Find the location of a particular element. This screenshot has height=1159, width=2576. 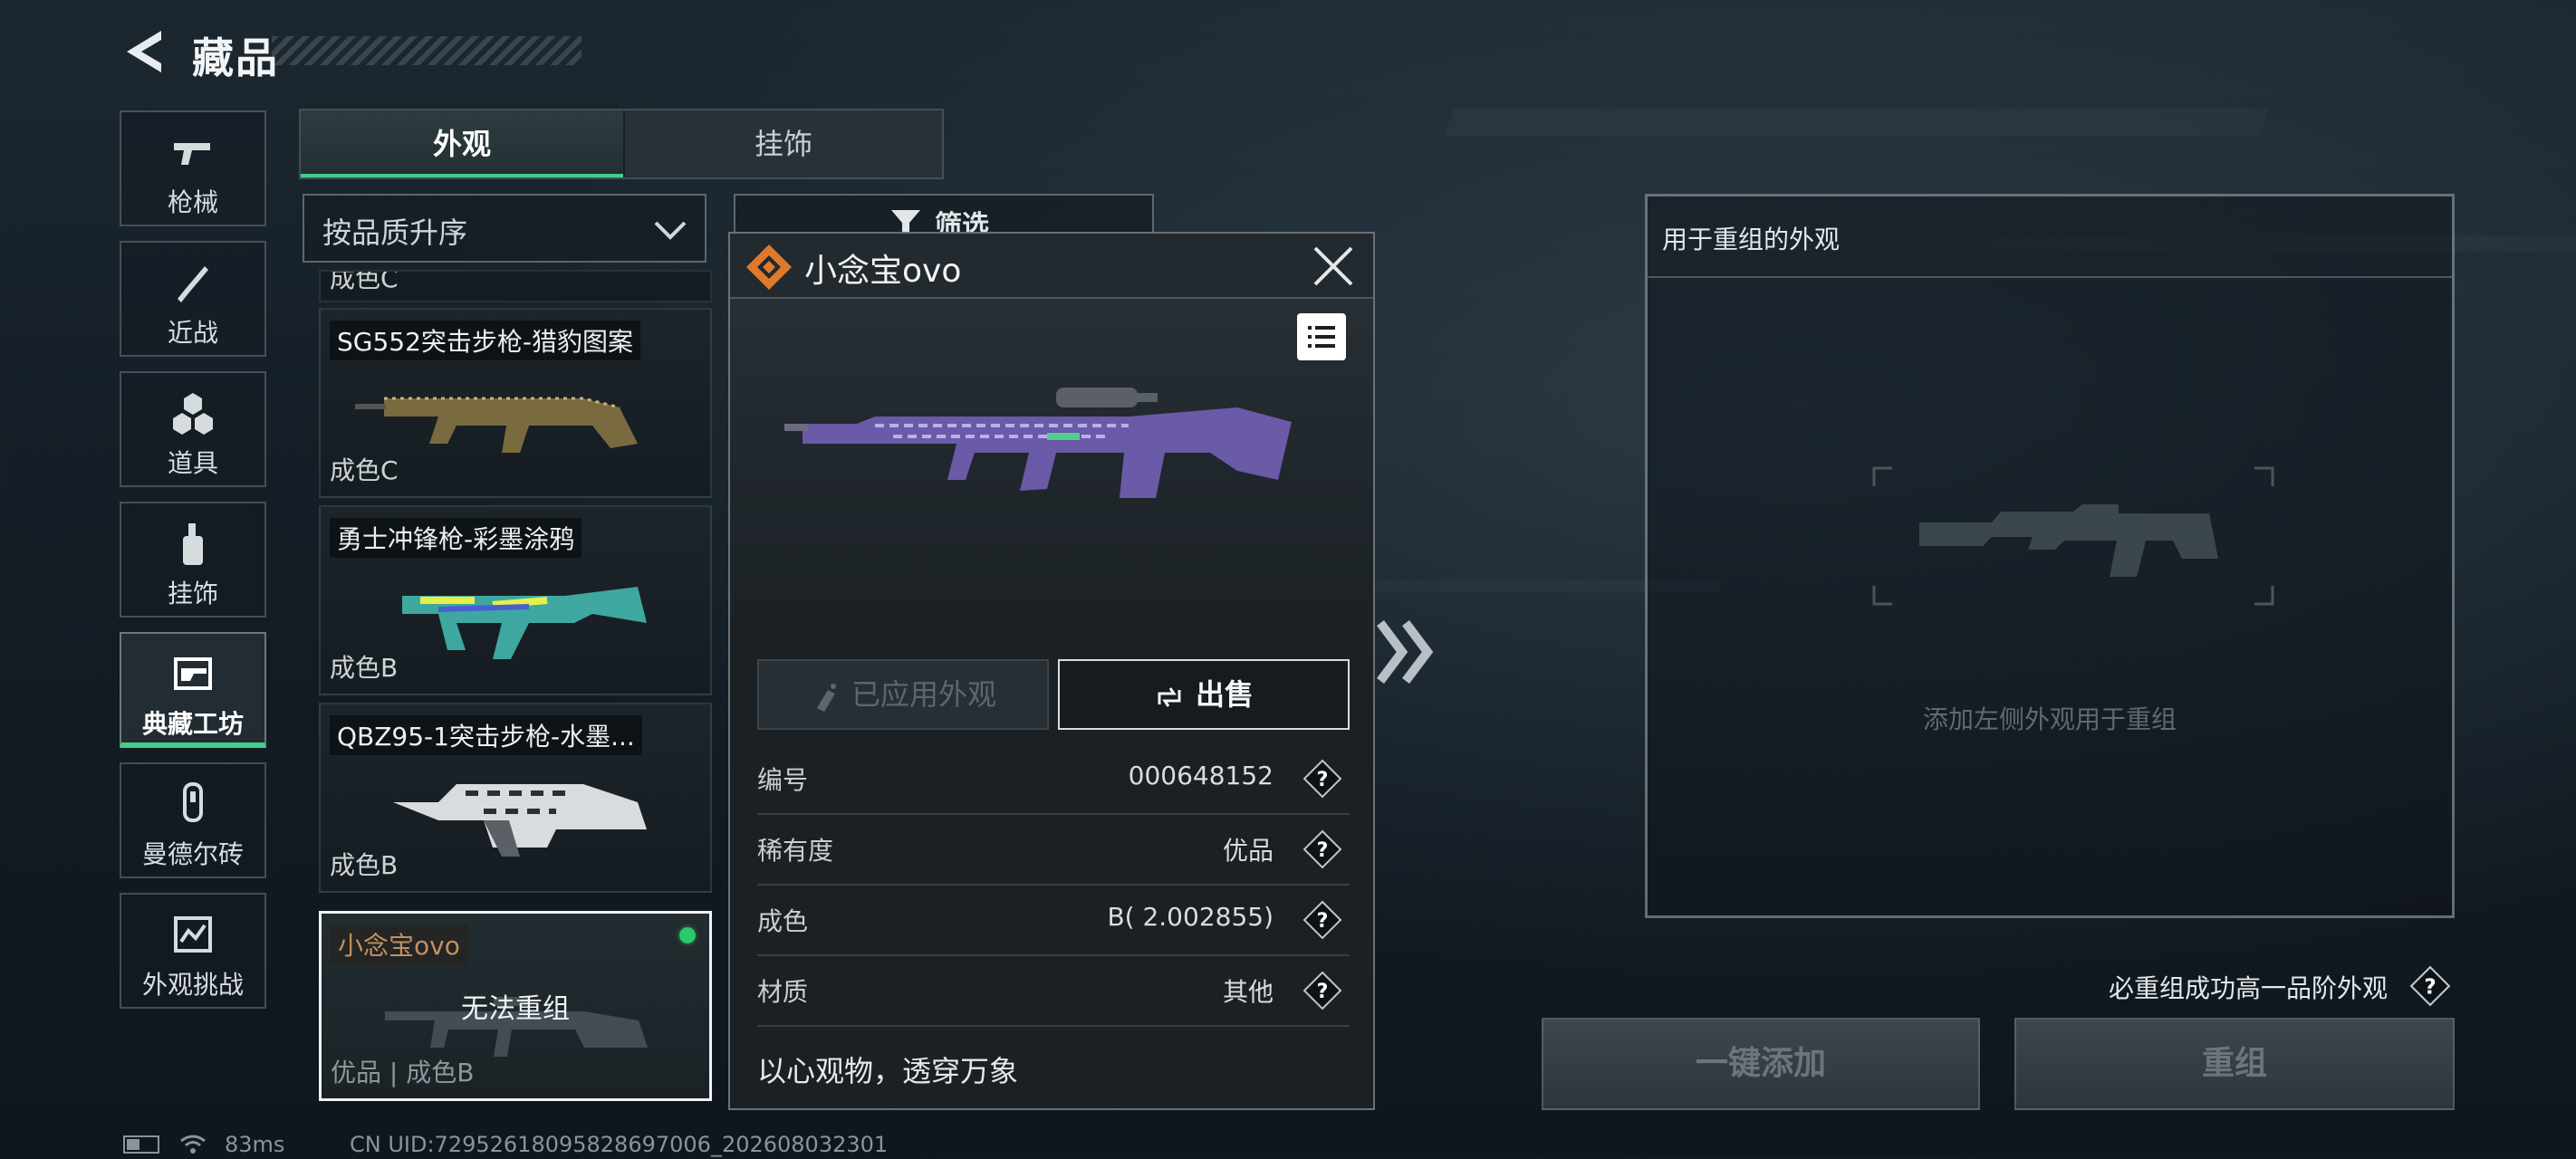

rifle-placeholder-icon is located at coordinates (2073, 536).